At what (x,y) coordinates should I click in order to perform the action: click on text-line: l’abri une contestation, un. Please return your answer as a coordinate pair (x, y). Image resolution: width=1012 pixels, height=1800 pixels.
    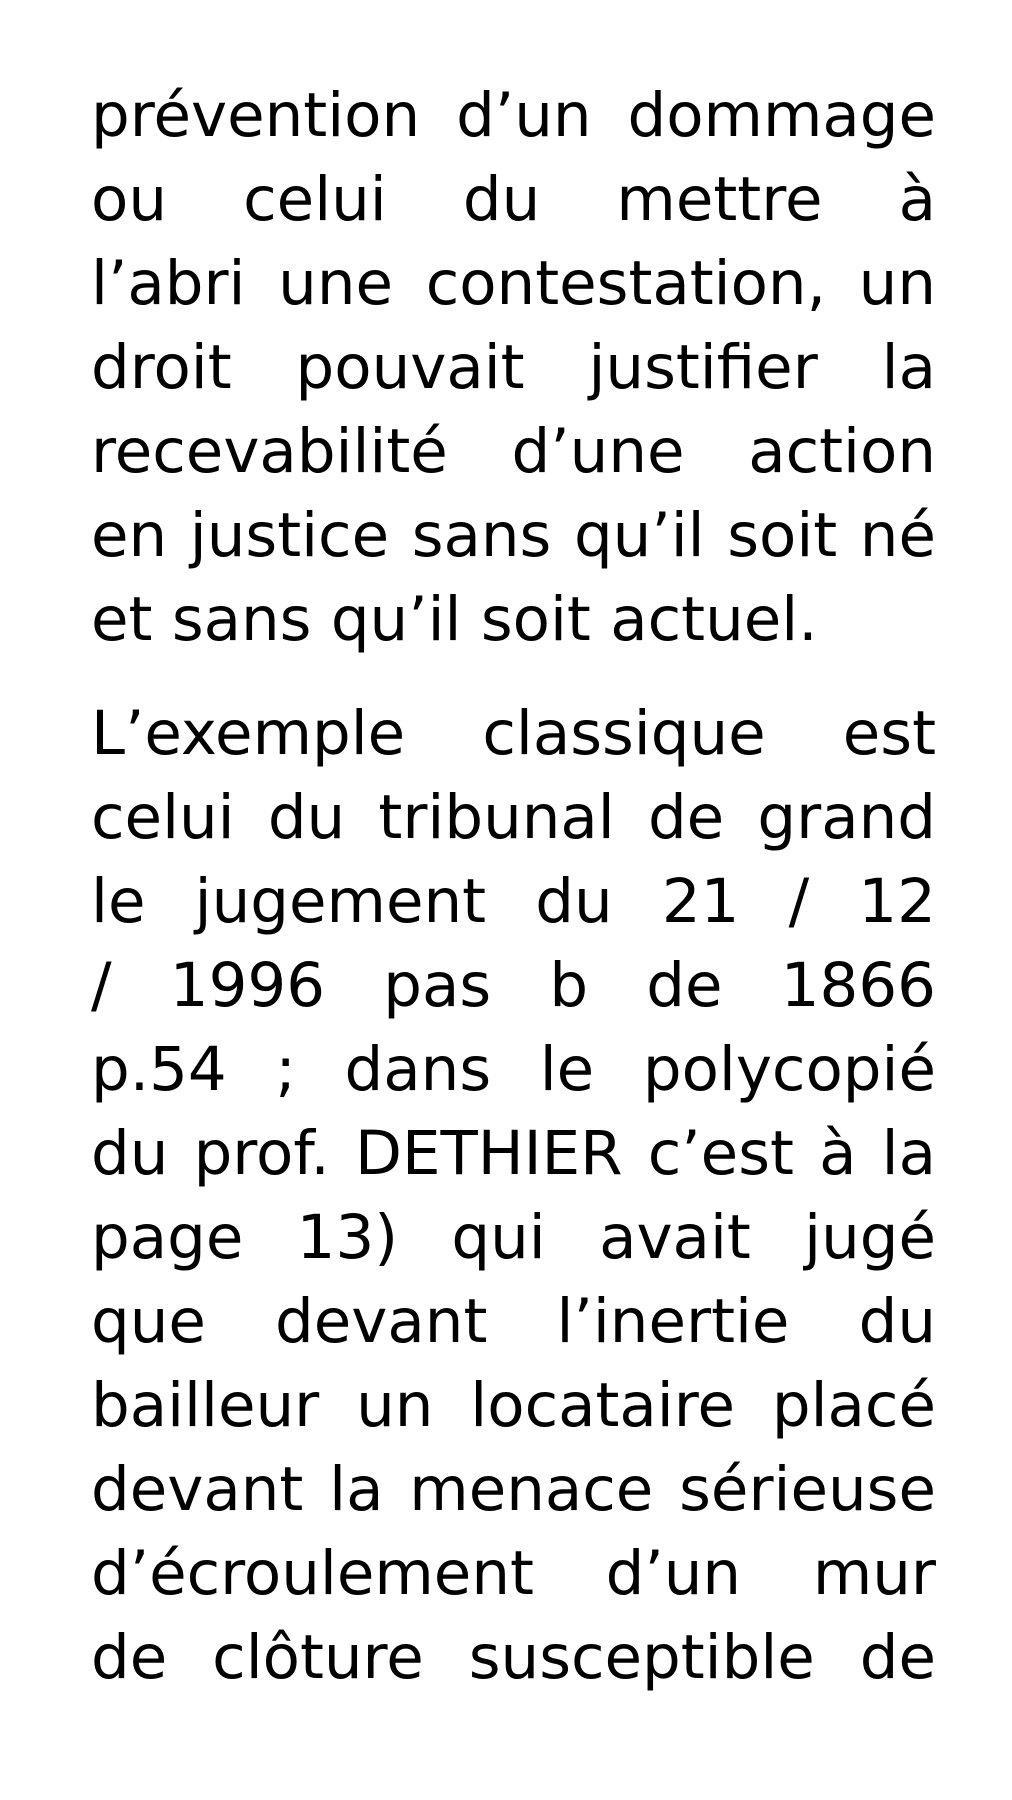
    Looking at the image, I should click on (513, 283).